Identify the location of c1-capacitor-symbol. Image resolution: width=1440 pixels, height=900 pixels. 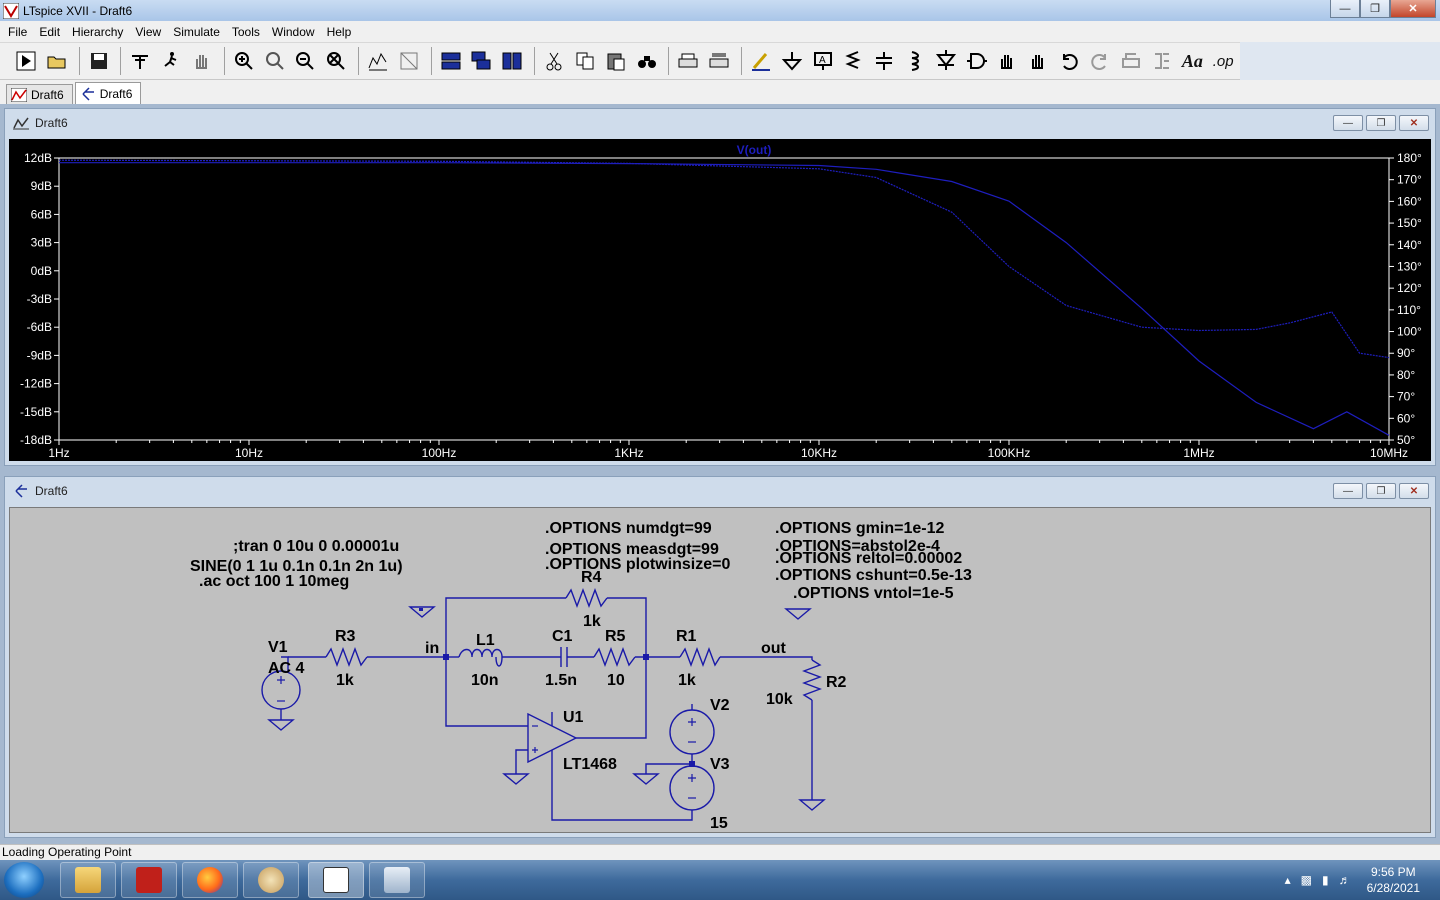
(564, 657).